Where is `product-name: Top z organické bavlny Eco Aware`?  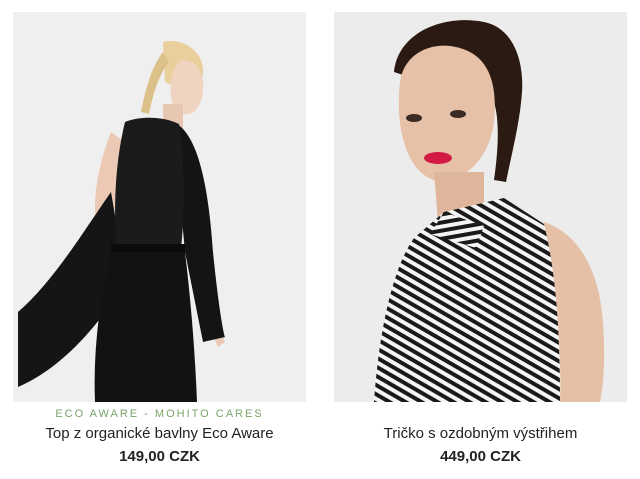
product-name: Top z organické bavlny Eco Aware is located at coordinates (159, 433).